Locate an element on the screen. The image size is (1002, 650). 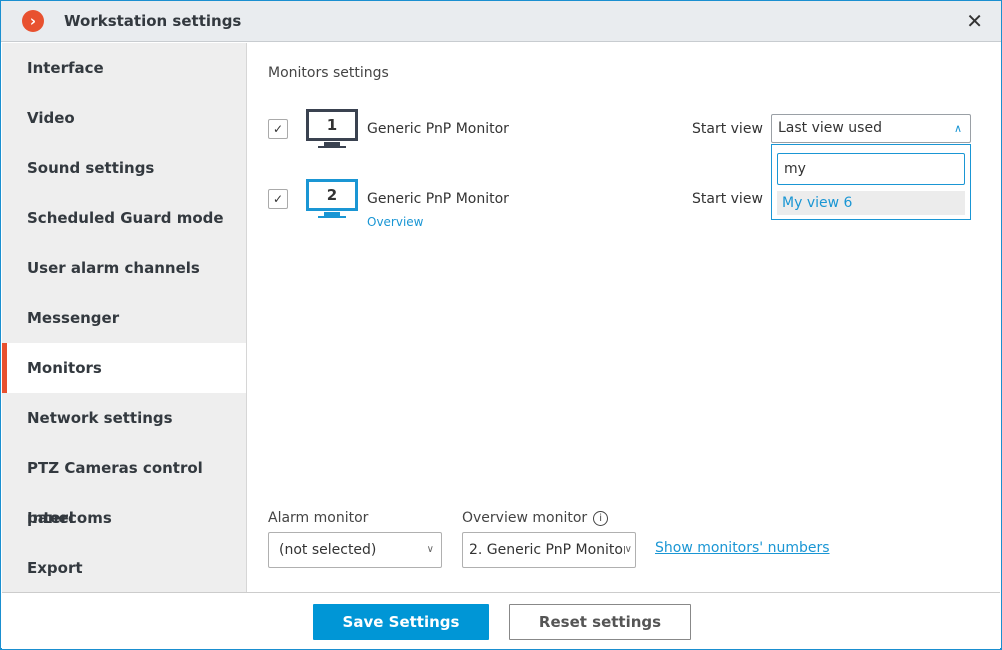
app-logo-icon: › is located at coordinates (33, 21).